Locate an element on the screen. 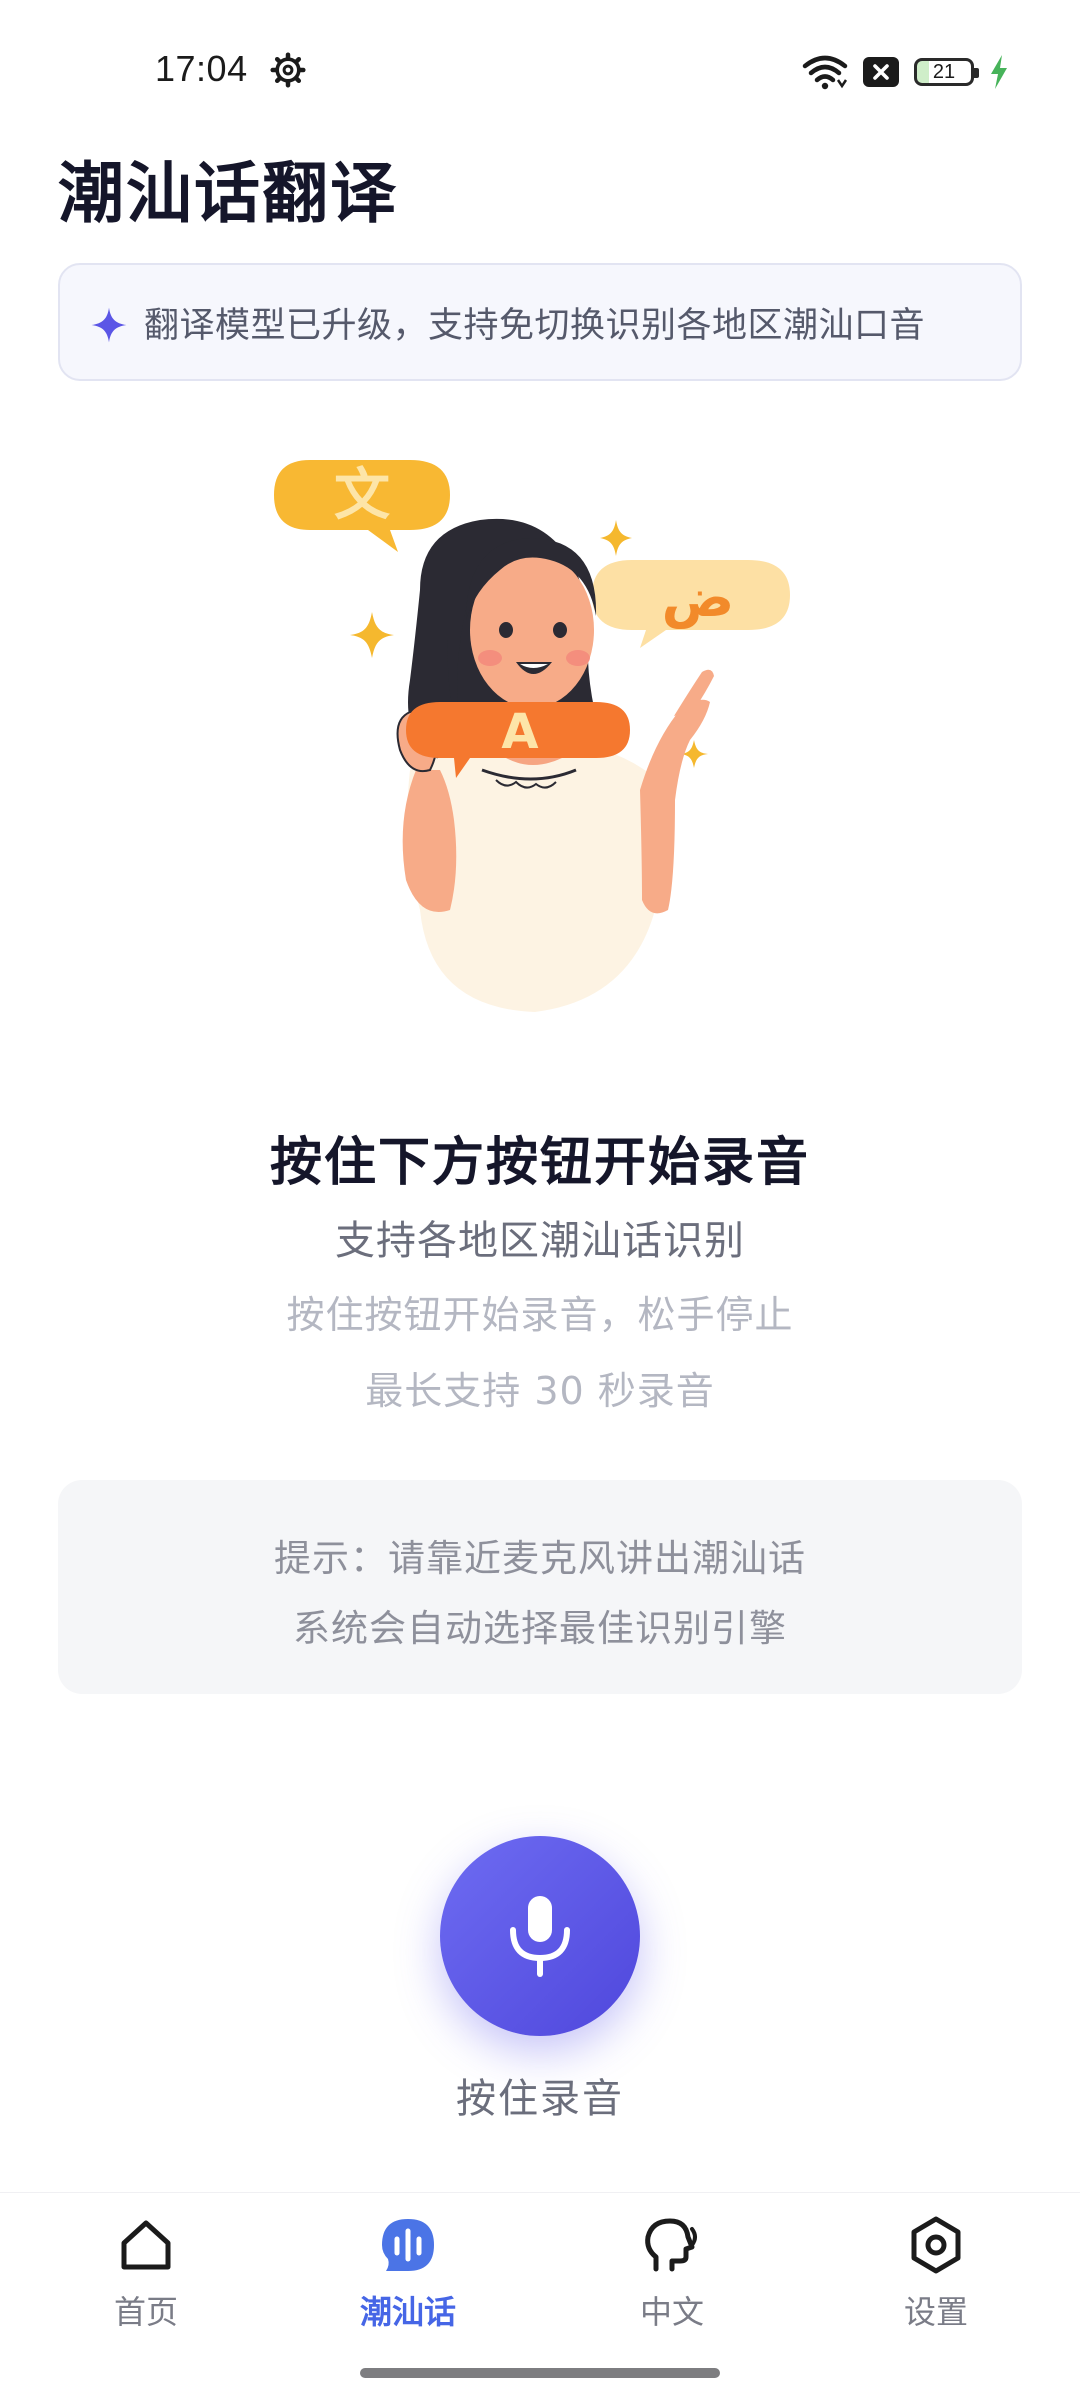 This screenshot has width=1080, height=2400. banner-text: 翻译模型已升级，支持免切换识别各地区潮汕口音 is located at coordinates (535, 325).